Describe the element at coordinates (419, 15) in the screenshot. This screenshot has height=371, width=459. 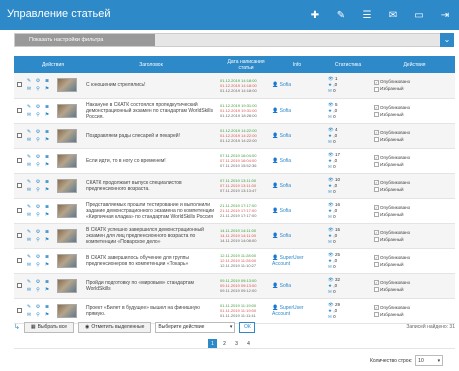
I see `monitor-icon: ▭` at that location.